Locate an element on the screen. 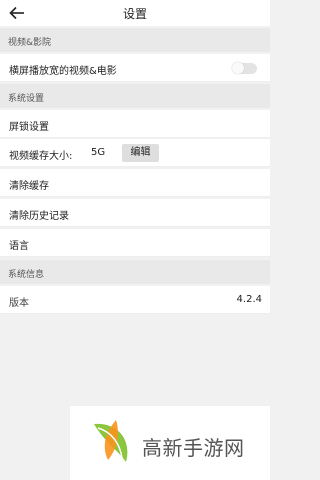 This screenshot has height=480, width=320. landscape-play-toggle is located at coordinates (244, 68).